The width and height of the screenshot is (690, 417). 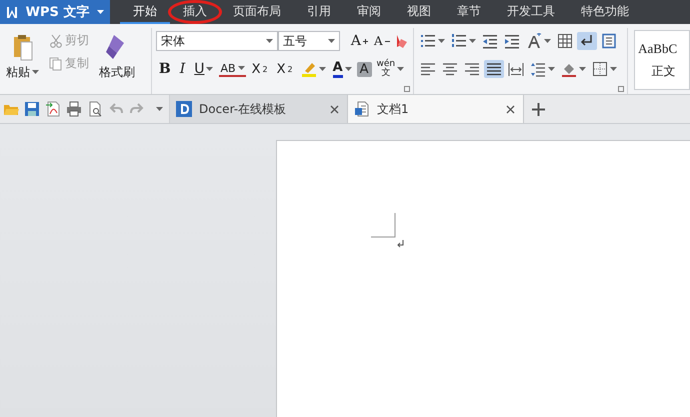 I want to click on highlighter-icon, so click(x=308, y=69).